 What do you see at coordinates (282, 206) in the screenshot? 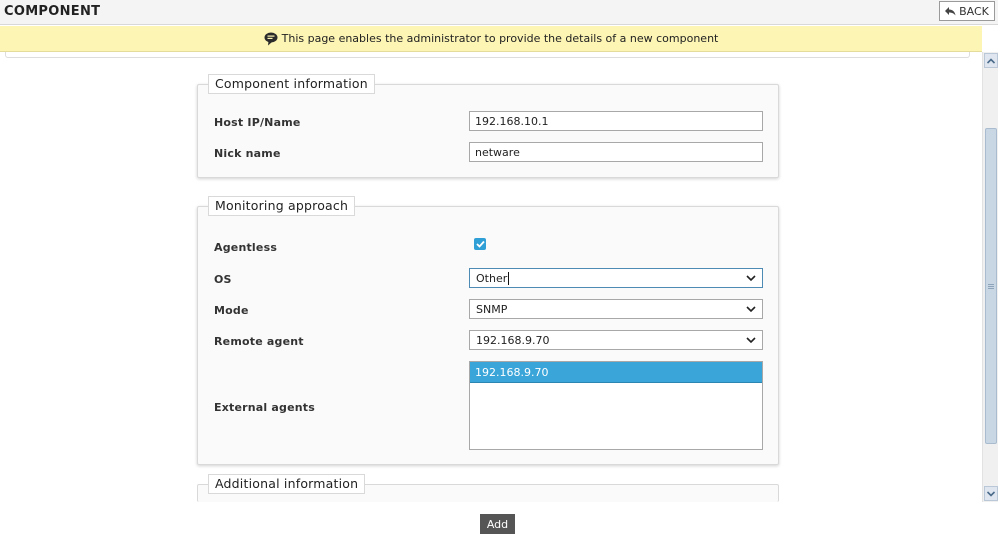
I see `section-title: Monitoring approach` at bounding box center [282, 206].